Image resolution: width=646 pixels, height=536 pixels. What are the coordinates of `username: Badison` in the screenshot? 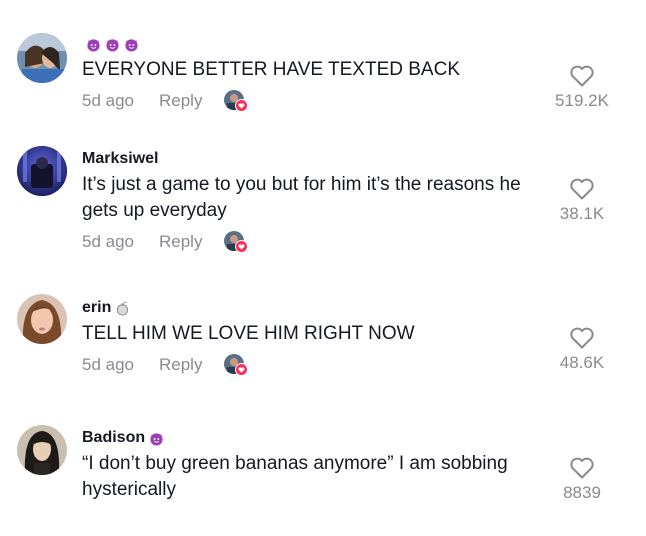 It's located at (312, 438).